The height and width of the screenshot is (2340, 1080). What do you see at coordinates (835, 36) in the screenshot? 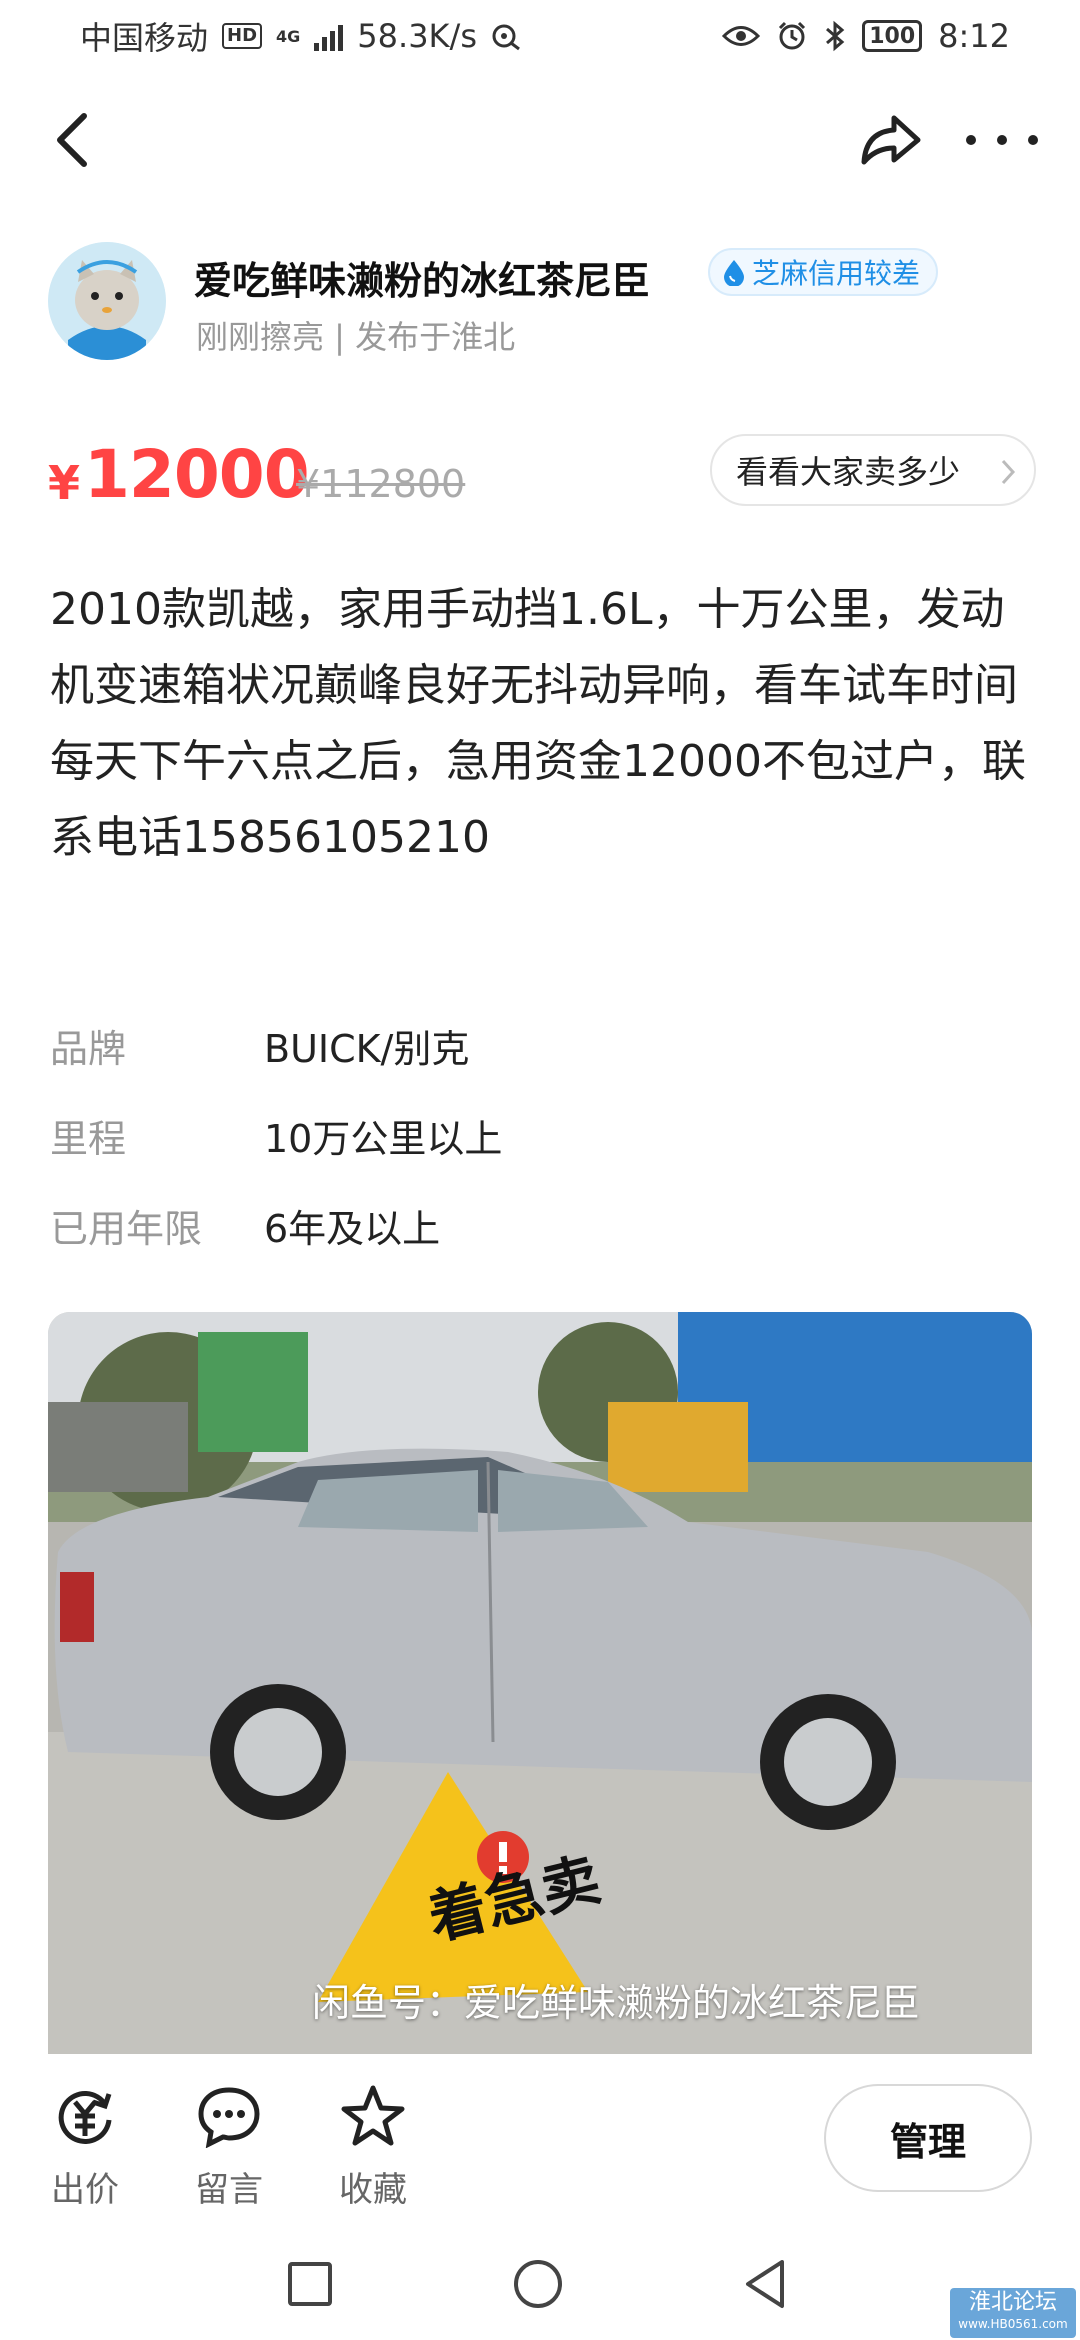
I see `bluetooth-icon` at bounding box center [835, 36].